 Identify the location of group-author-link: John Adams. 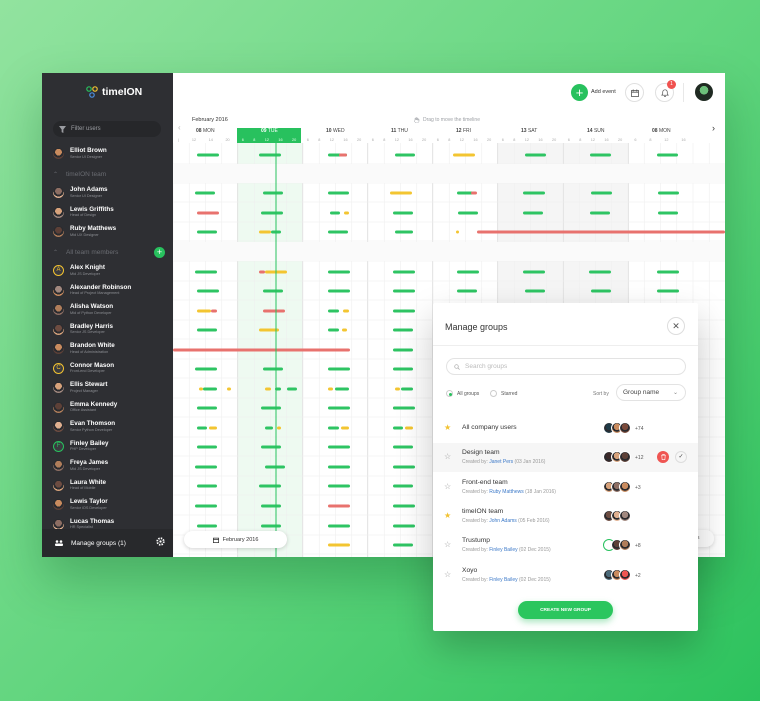
(503, 521).